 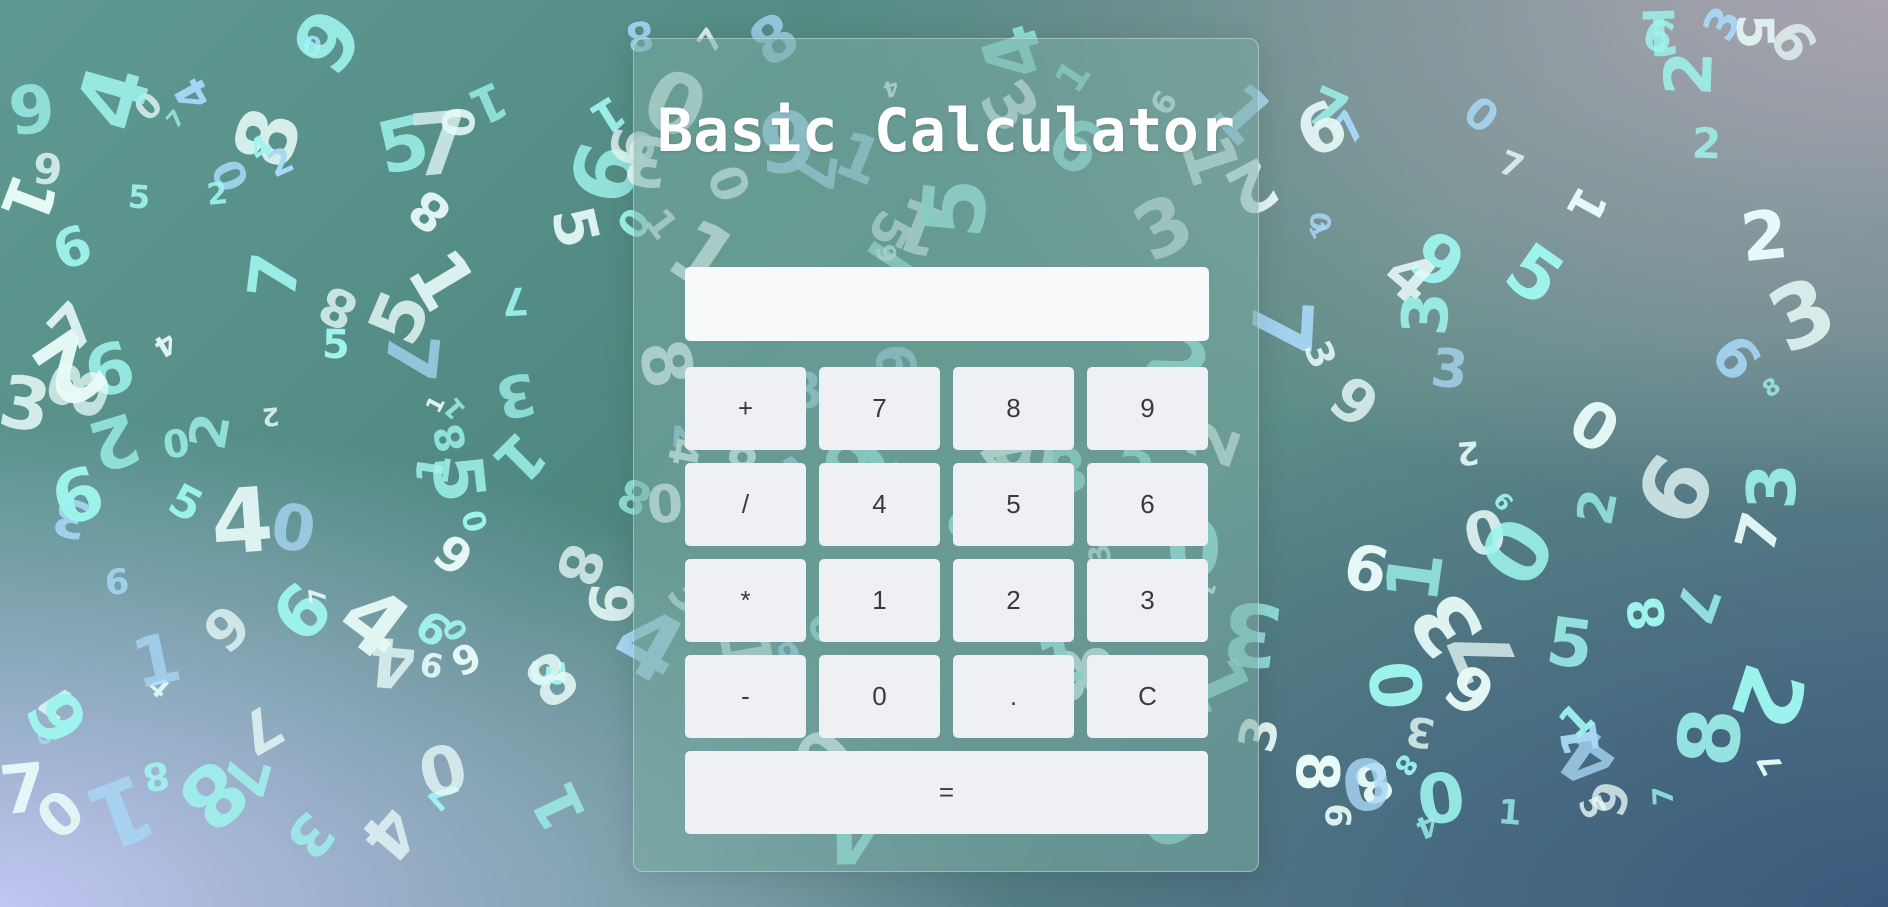 I want to click on add-button: +, so click(x=745, y=408).